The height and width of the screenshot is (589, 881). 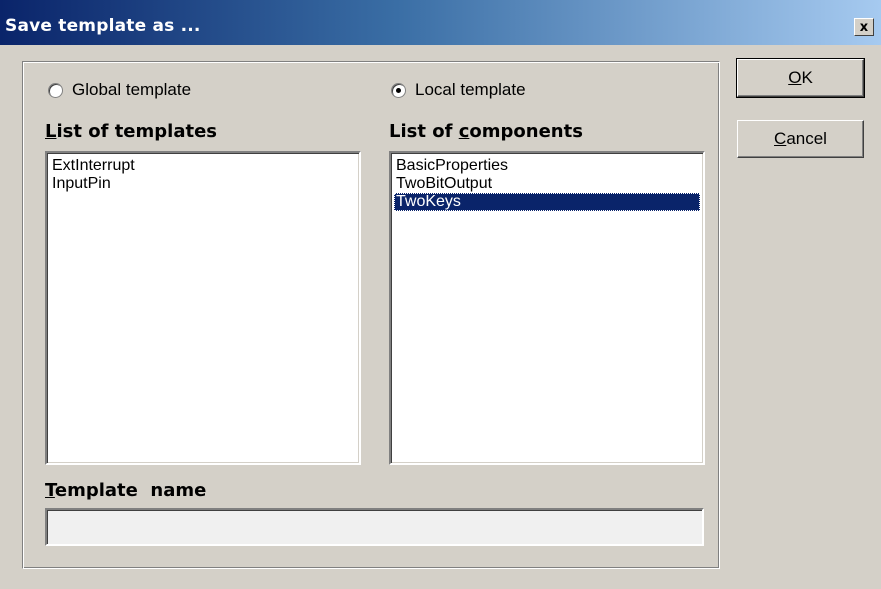 What do you see at coordinates (547, 202) in the screenshot?
I see `component-list-item: TwoKeys` at bounding box center [547, 202].